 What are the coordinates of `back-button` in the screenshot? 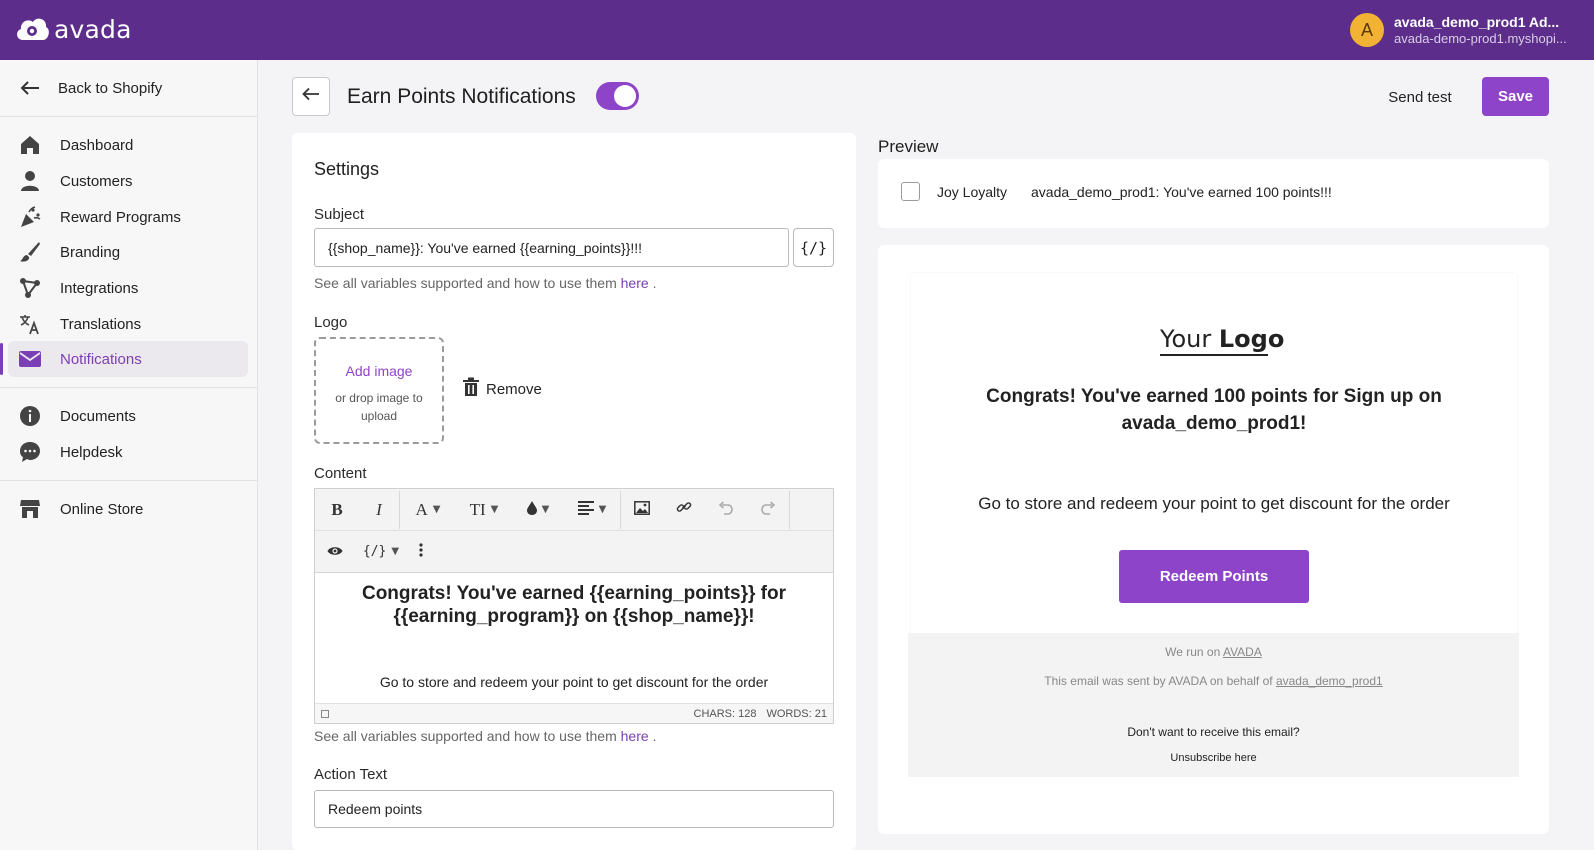 It's located at (311, 96).